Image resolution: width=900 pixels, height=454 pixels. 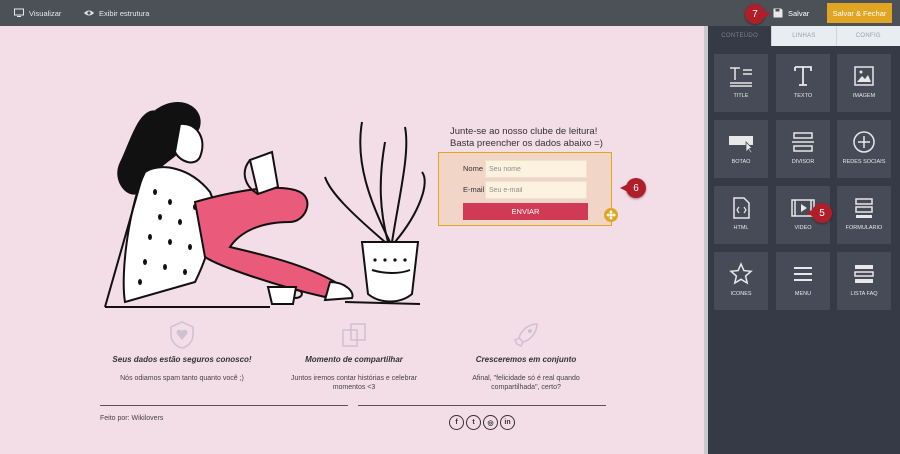 I want to click on html-icon, so click(x=741, y=208).